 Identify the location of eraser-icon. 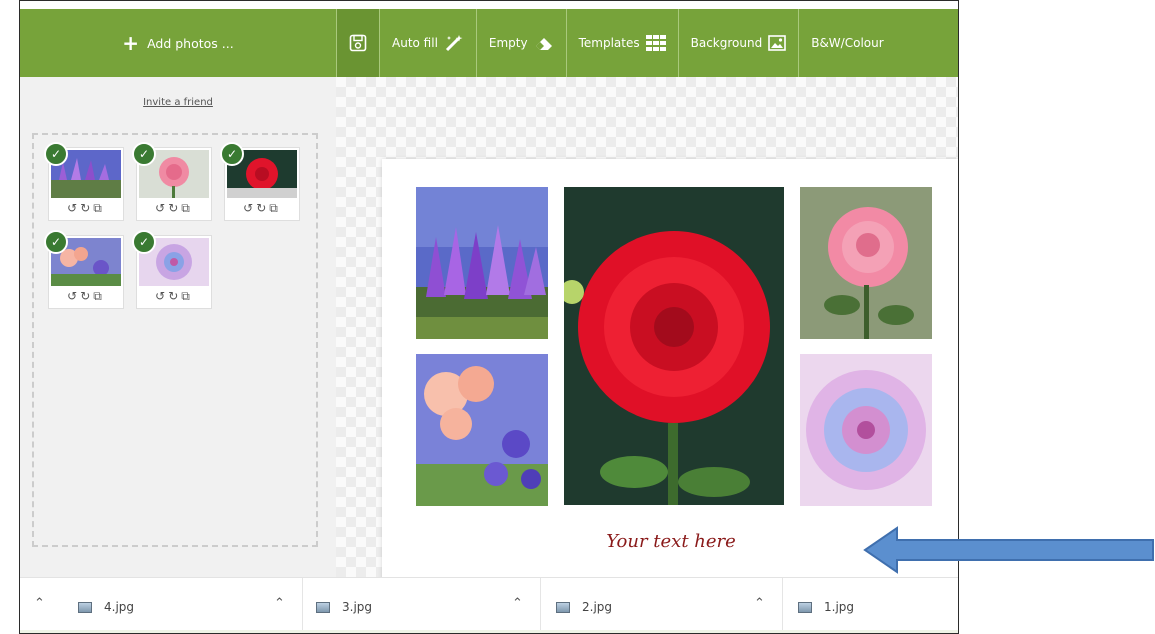
(543, 44).